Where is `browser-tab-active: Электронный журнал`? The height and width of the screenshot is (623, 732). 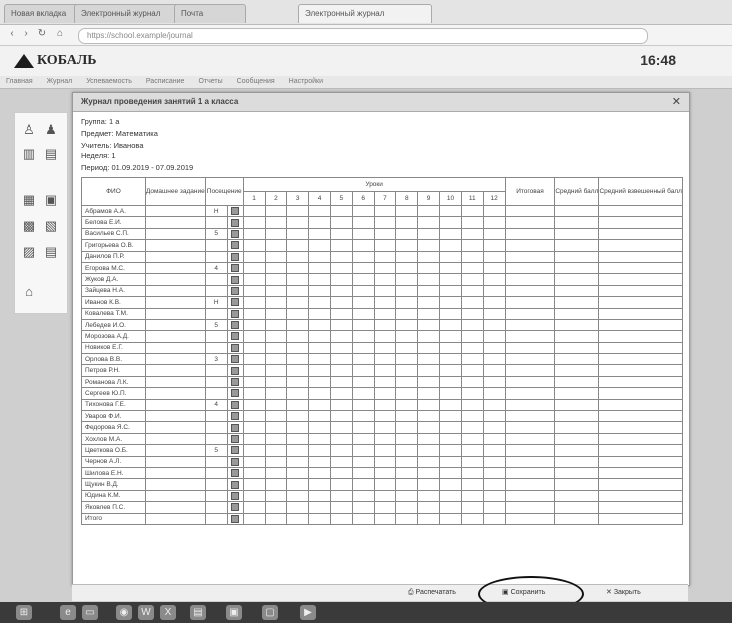
browser-tab-active: Электронный журнал is located at coordinates (365, 13).